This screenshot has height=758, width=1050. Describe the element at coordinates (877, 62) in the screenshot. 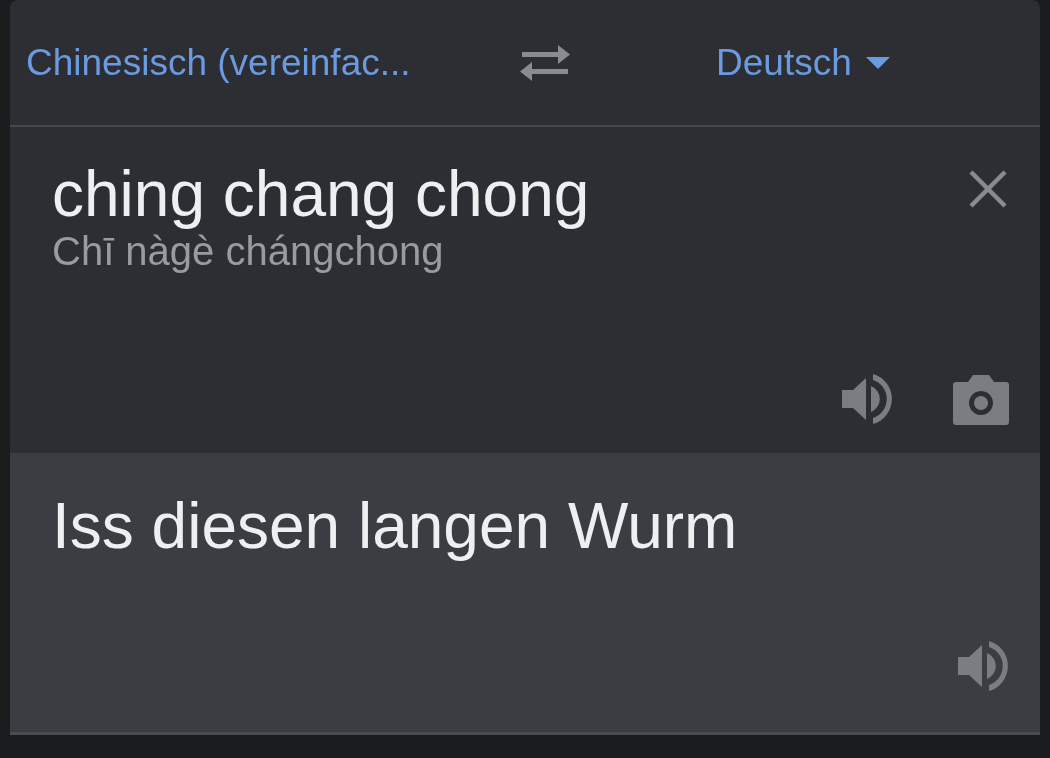

I see `dropdown-caret-icon` at that location.